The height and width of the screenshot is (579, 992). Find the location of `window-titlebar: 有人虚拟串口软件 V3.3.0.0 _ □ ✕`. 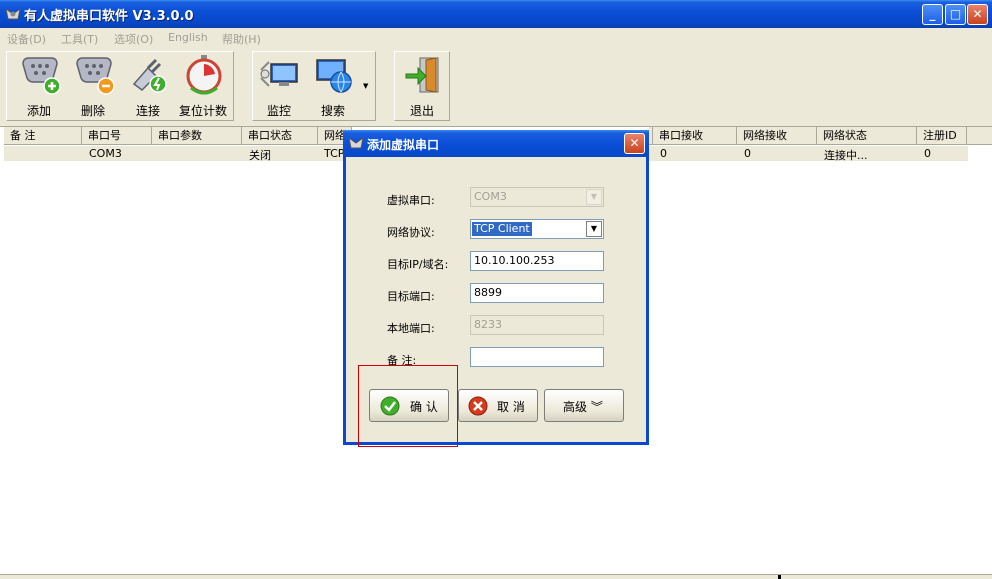

window-titlebar: 有人虚拟串口软件 V3.3.0.0 _ □ ✕ is located at coordinates (496, 14).